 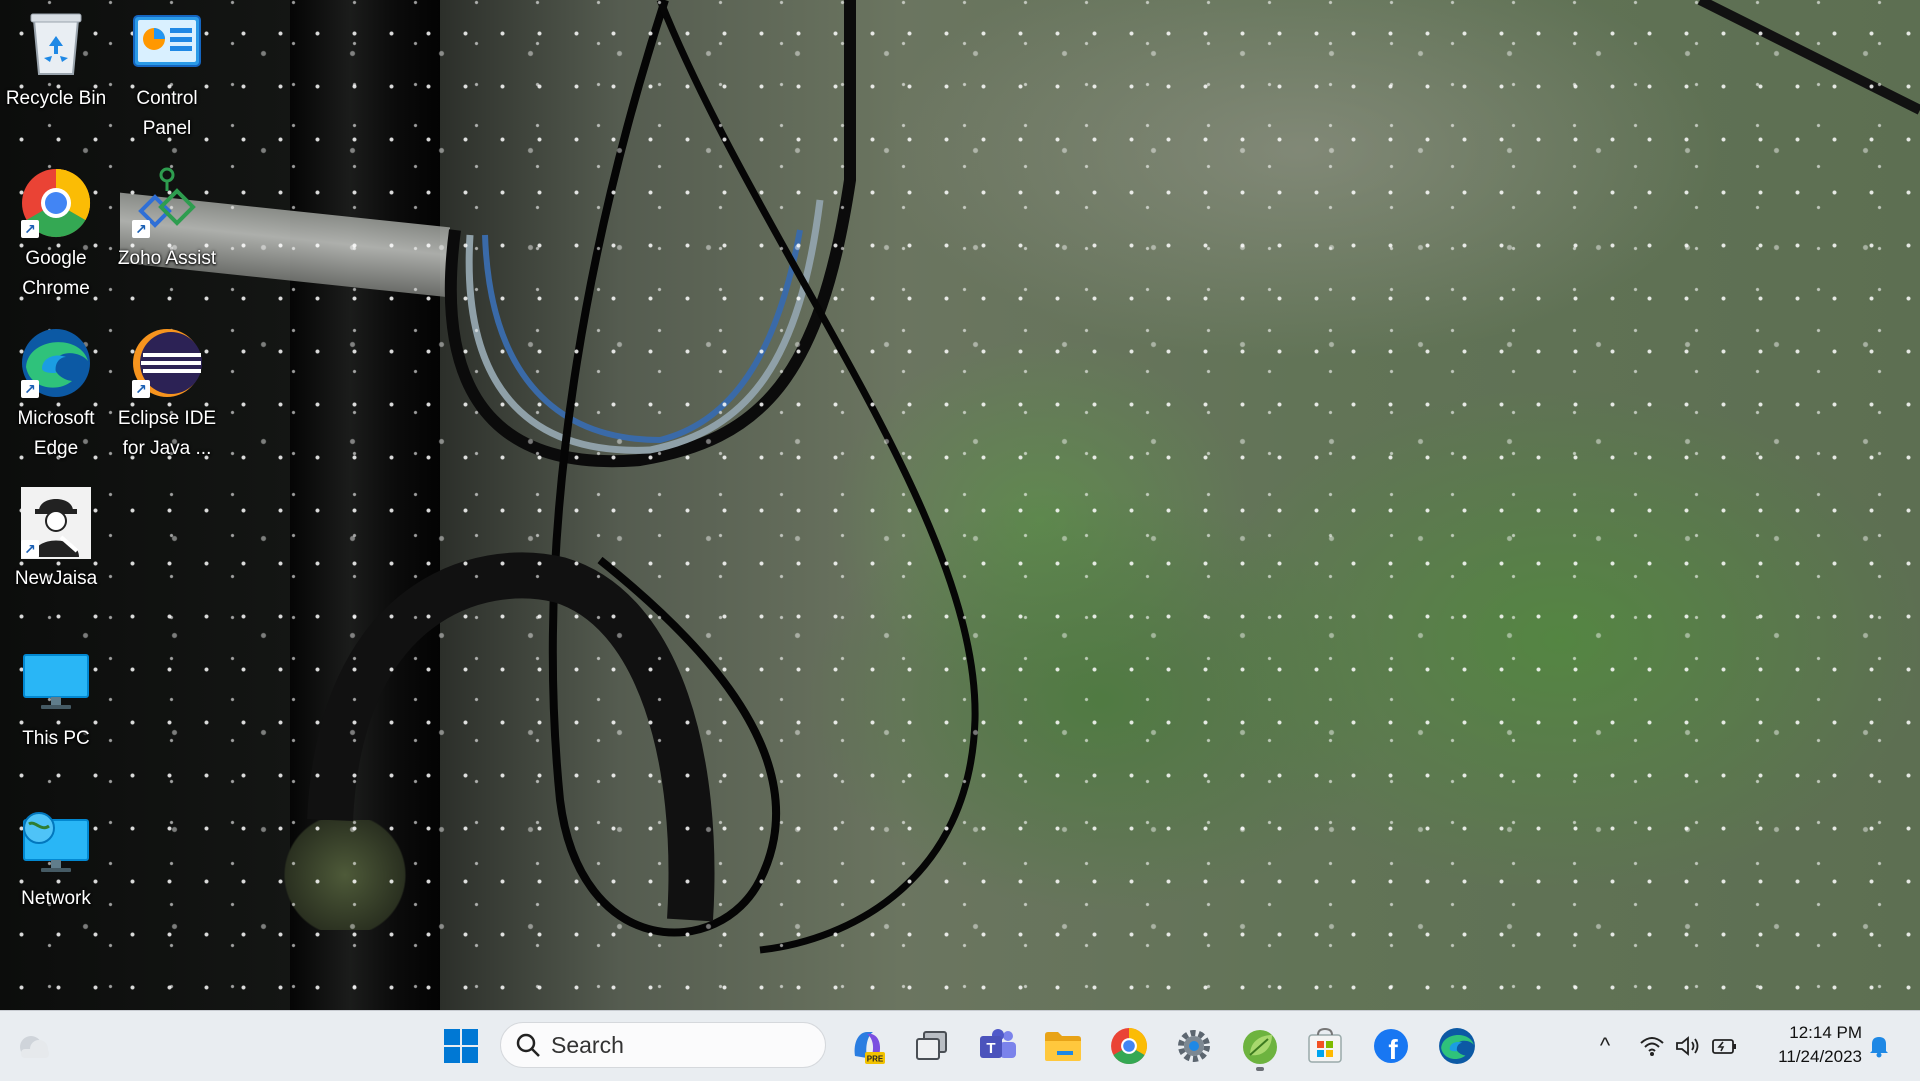 I want to click on desktop-icon-microsoft-edge: ↗ Microsoft Edge, so click(x=56, y=395).